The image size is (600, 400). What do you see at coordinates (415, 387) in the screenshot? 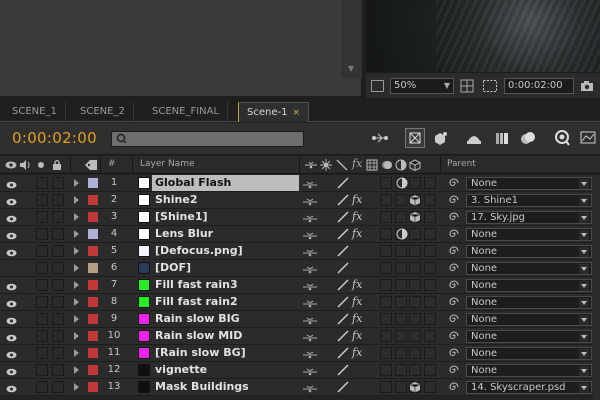
I see `3d-cube-icon` at bounding box center [415, 387].